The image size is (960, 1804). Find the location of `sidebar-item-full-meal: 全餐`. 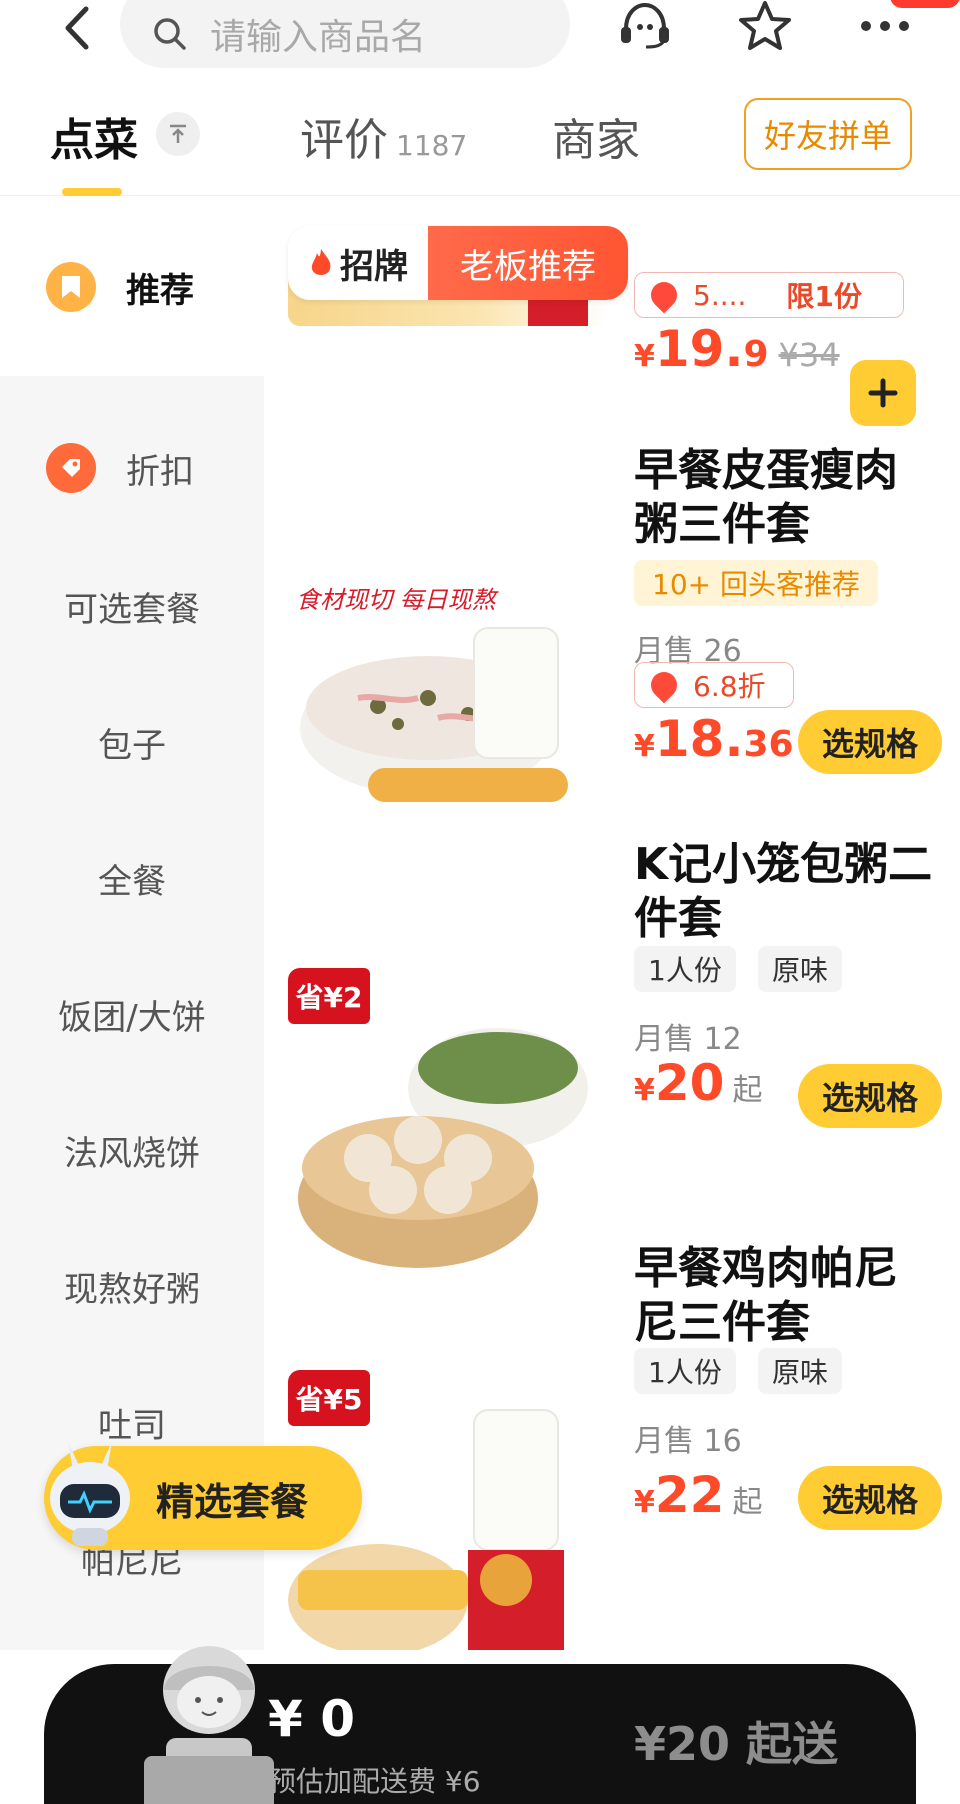

sidebar-item-full-meal: 全餐 is located at coordinates (132, 878).